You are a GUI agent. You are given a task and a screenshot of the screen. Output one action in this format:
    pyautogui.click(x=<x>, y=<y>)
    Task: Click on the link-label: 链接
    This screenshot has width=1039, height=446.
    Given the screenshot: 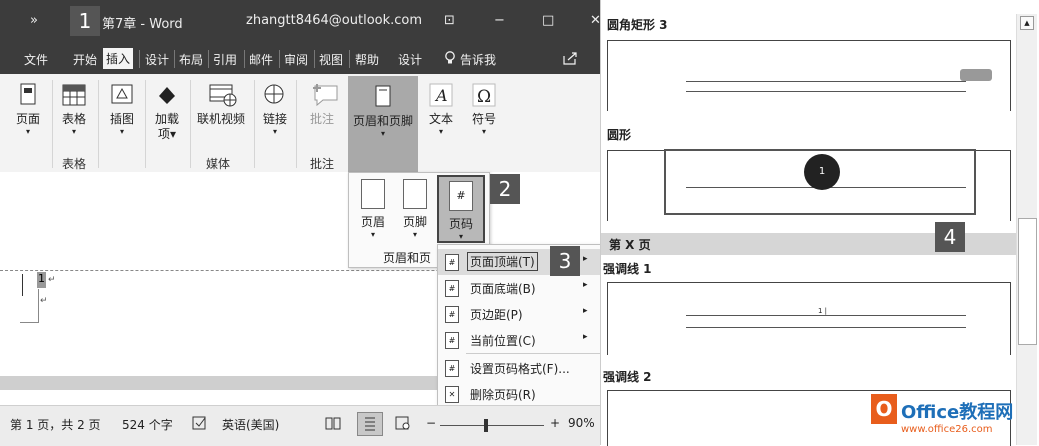 What is the action you would take?
    pyautogui.click(x=274, y=119)
    